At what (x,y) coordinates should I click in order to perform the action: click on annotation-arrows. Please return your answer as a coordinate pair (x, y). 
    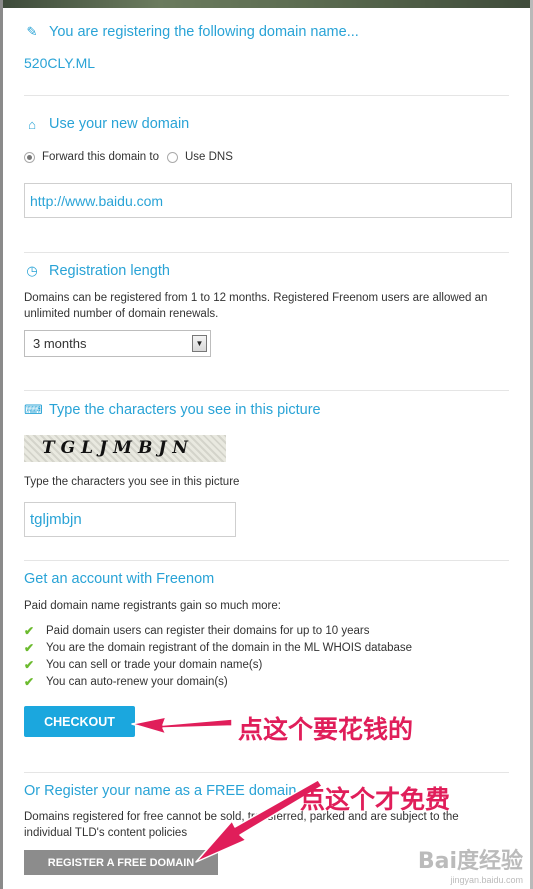
    Looking at the image, I should click on (227, 789).